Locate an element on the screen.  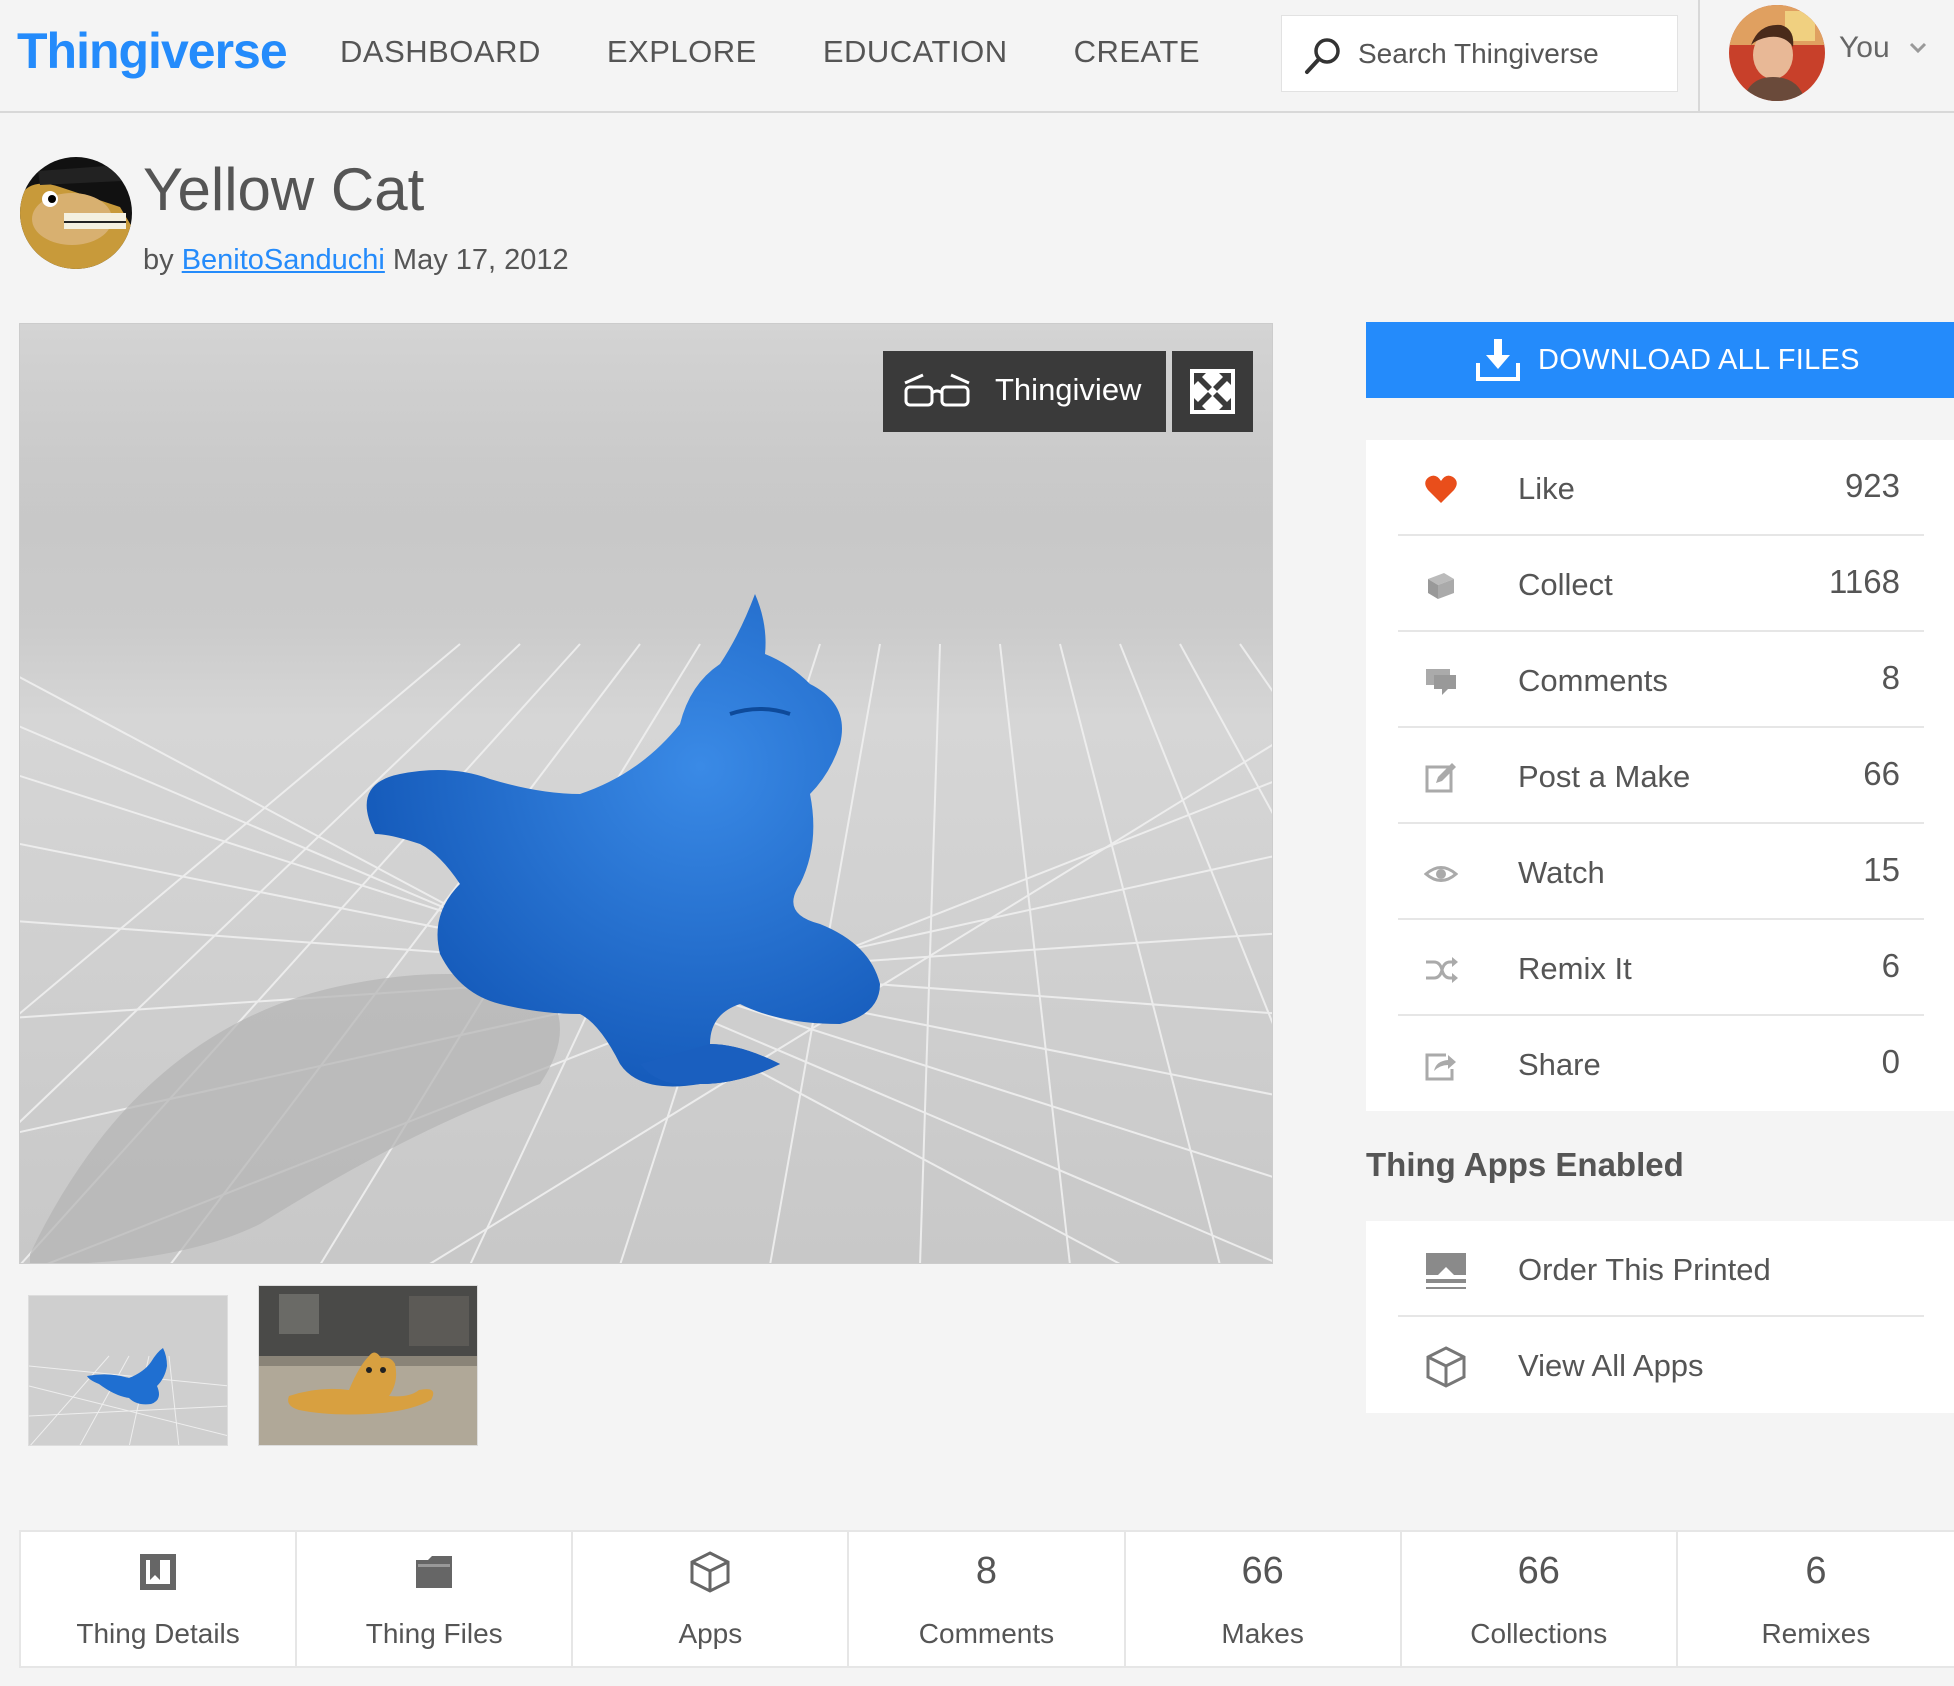
app-view-all: View All Apps is located at coordinates (1661, 1365).